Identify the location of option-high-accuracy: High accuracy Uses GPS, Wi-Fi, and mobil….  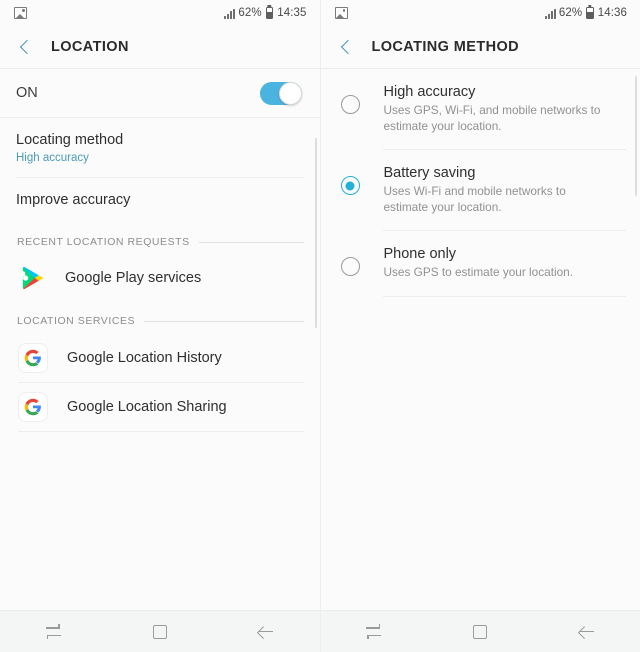
(480, 109).